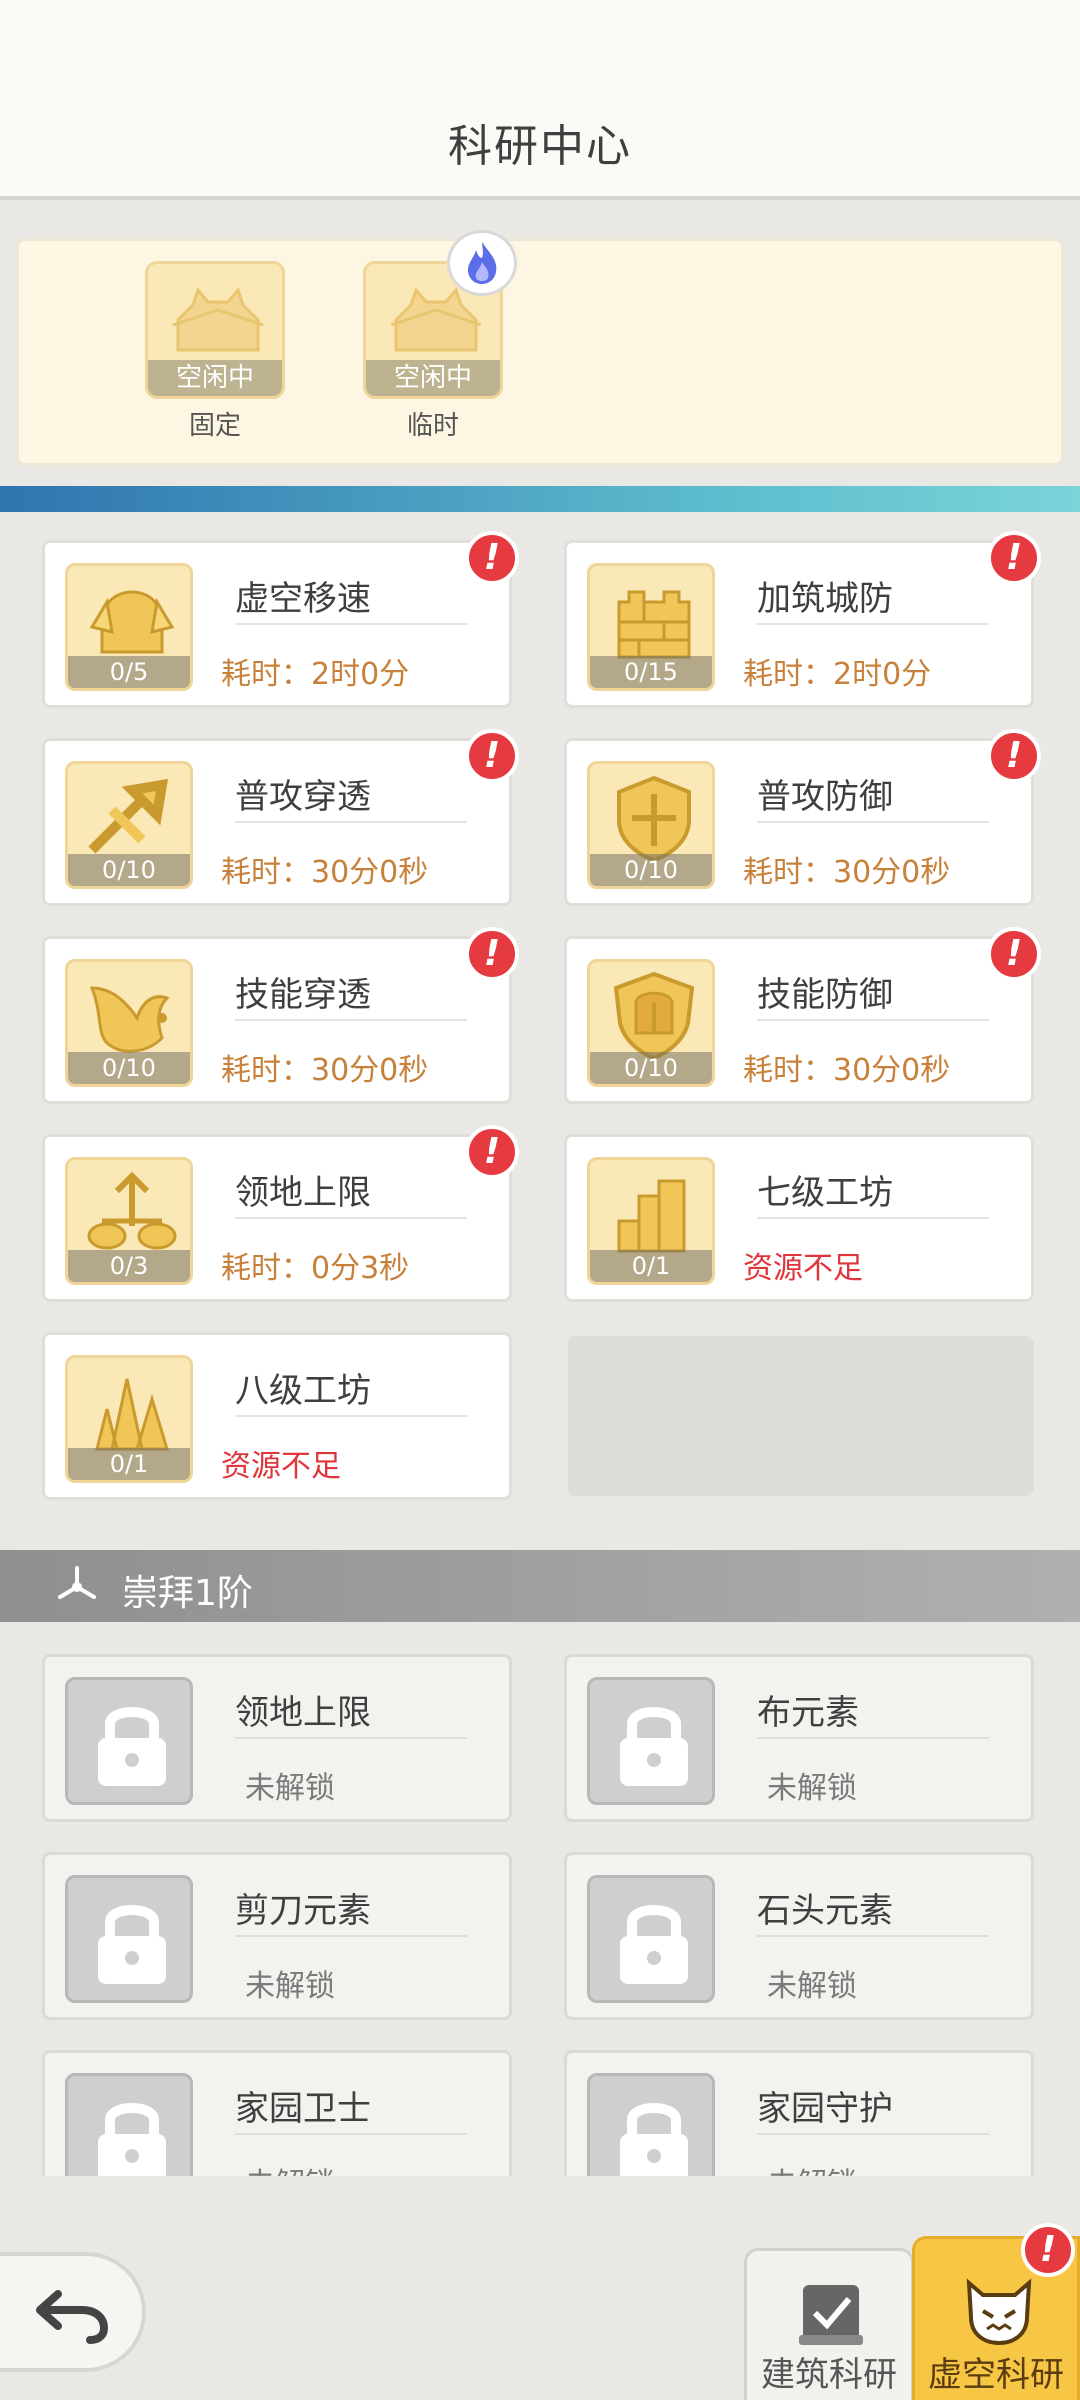 The height and width of the screenshot is (2400, 1080). What do you see at coordinates (651, 627) in the screenshot?
I see `castle-wall-icon: 0/15` at bounding box center [651, 627].